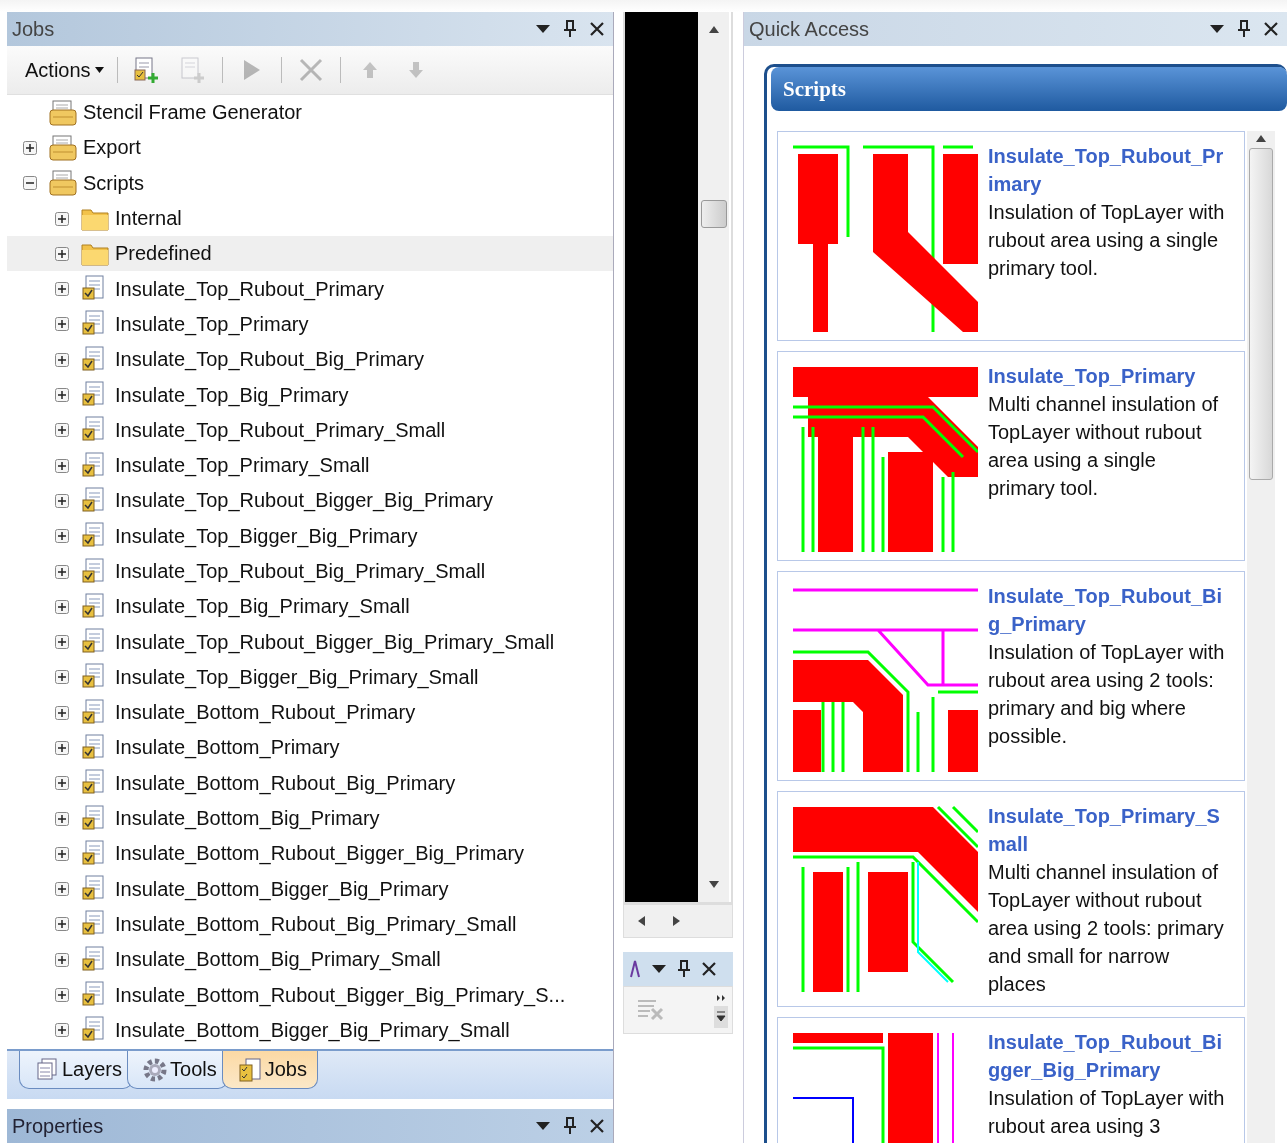 Image resolution: width=1287 pixels, height=1143 pixels. Describe the element at coordinates (310, 889) in the screenshot. I see `tree-item: Insulate_Bottom_Bigger_Big_Primary` at that location.